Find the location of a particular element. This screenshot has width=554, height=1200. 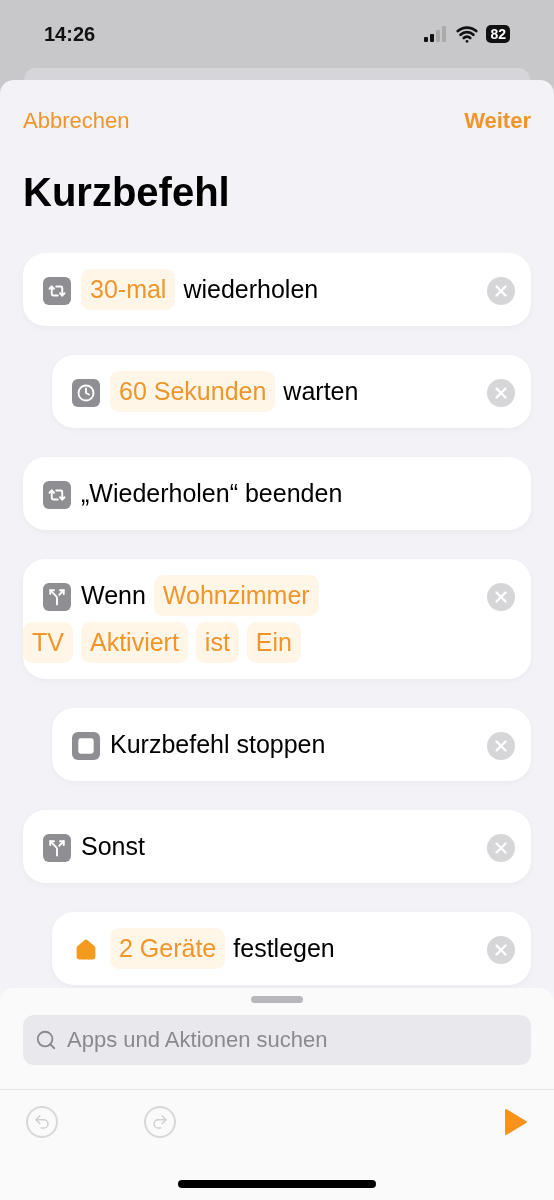

clock-icon is located at coordinates (86, 393).